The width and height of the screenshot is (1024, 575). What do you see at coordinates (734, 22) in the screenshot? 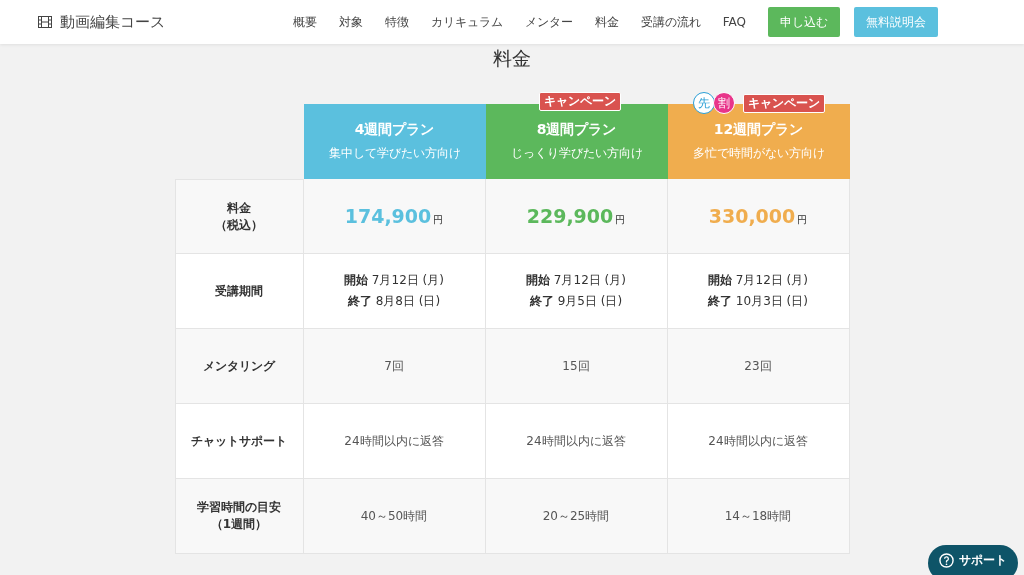
I see `nav-link: FAQ` at bounding box center [734, 22].